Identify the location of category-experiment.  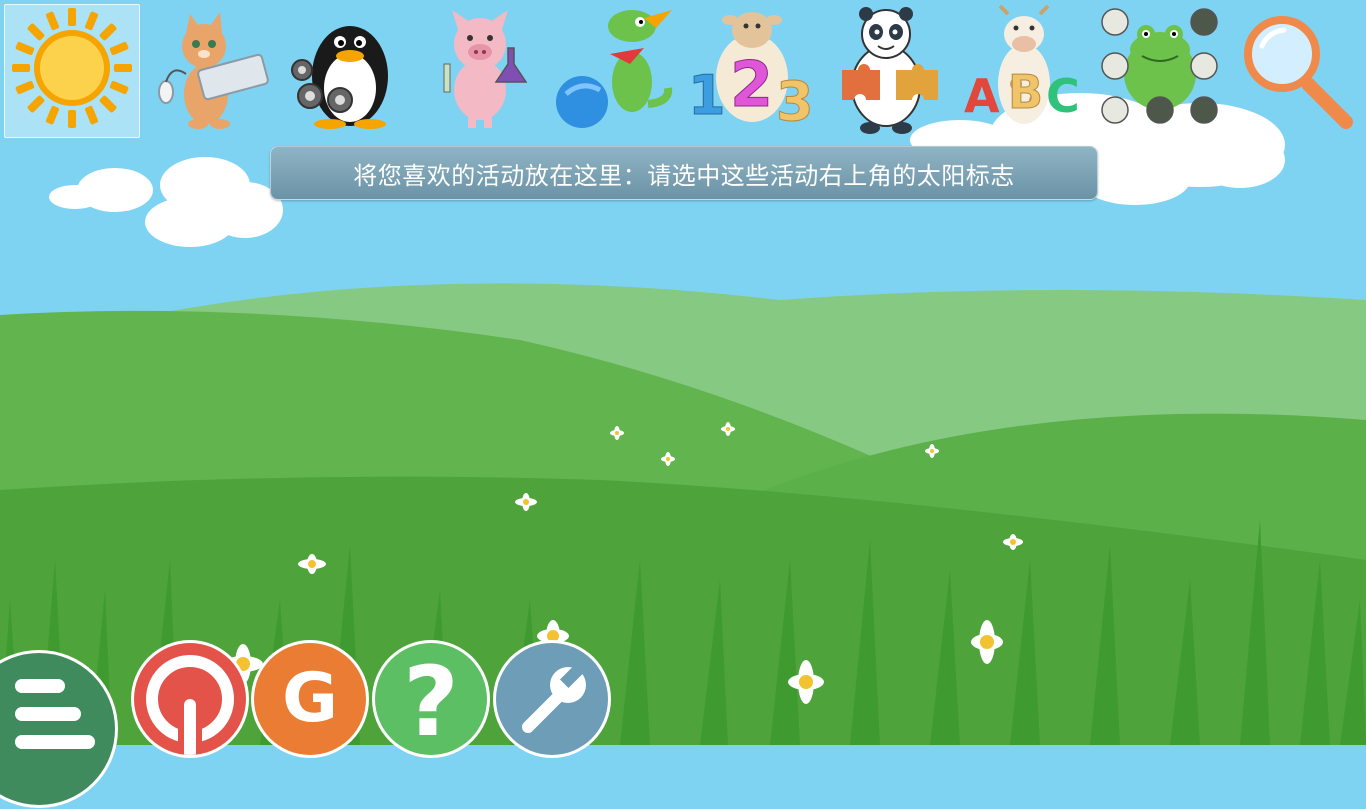
(490, 71).